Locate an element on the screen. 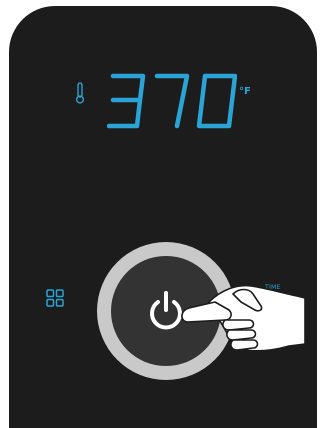  temperature-display: 370 °F is located at coordinates (164, 102).